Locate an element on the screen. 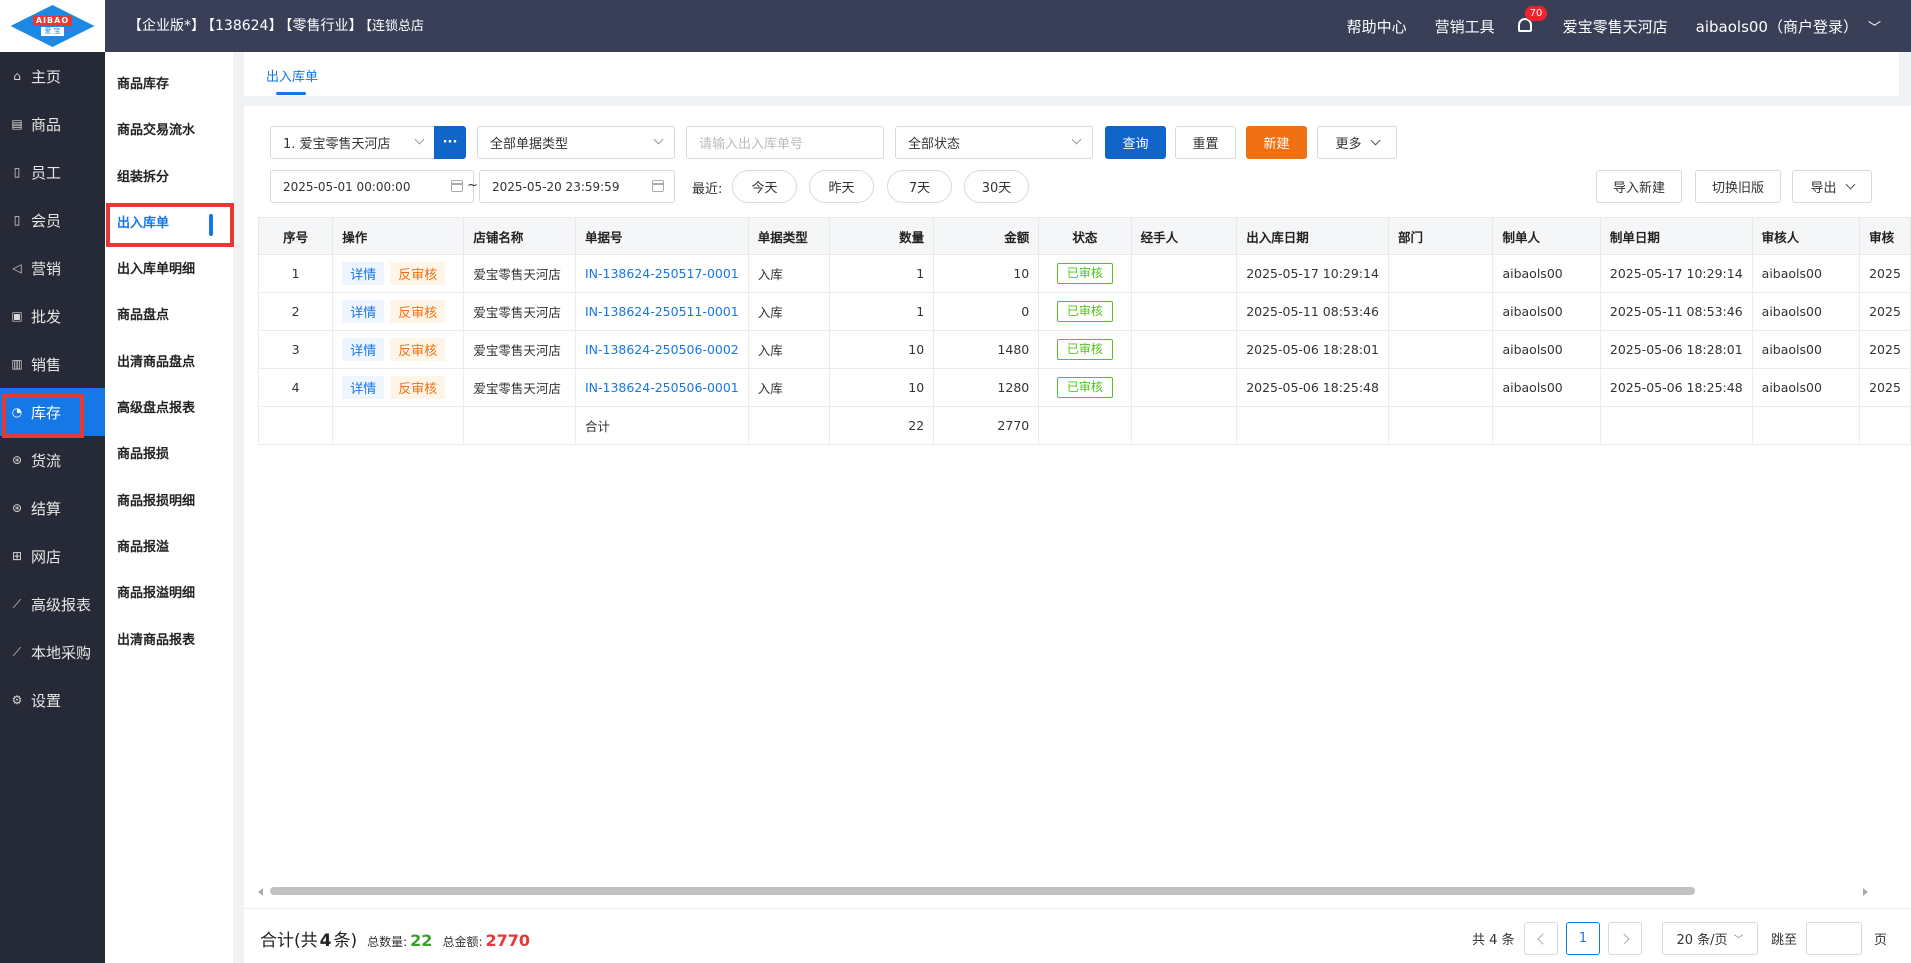 The image size is (1911, 963). sidebar-item-7: ◔ 库存 is located at coordinates (52, 412).